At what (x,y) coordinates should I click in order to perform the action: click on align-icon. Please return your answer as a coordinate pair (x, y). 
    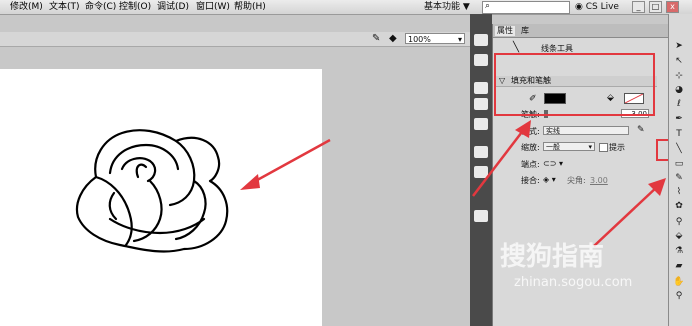
    Looking at the image, I should click on (481, 88).